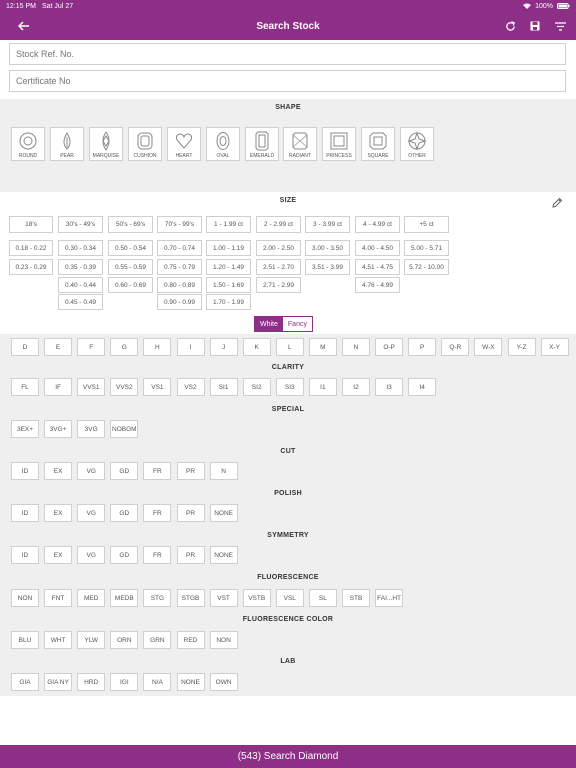 The height and width of the screenshot is (768, 576). Describe the element at coordinates (377, 224) in the screenshot. I see `size-group-button: 4 - 4.99 ct` at that location.